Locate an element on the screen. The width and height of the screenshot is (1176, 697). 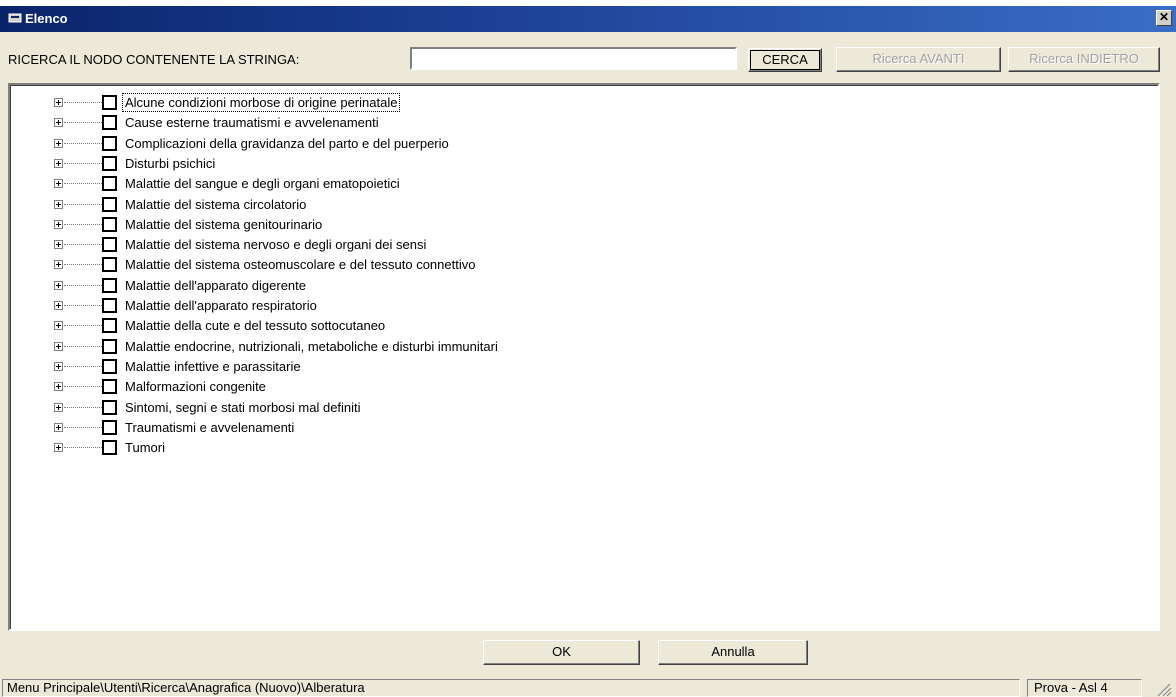
ok-button: OK is located at coordinates (561, 652).